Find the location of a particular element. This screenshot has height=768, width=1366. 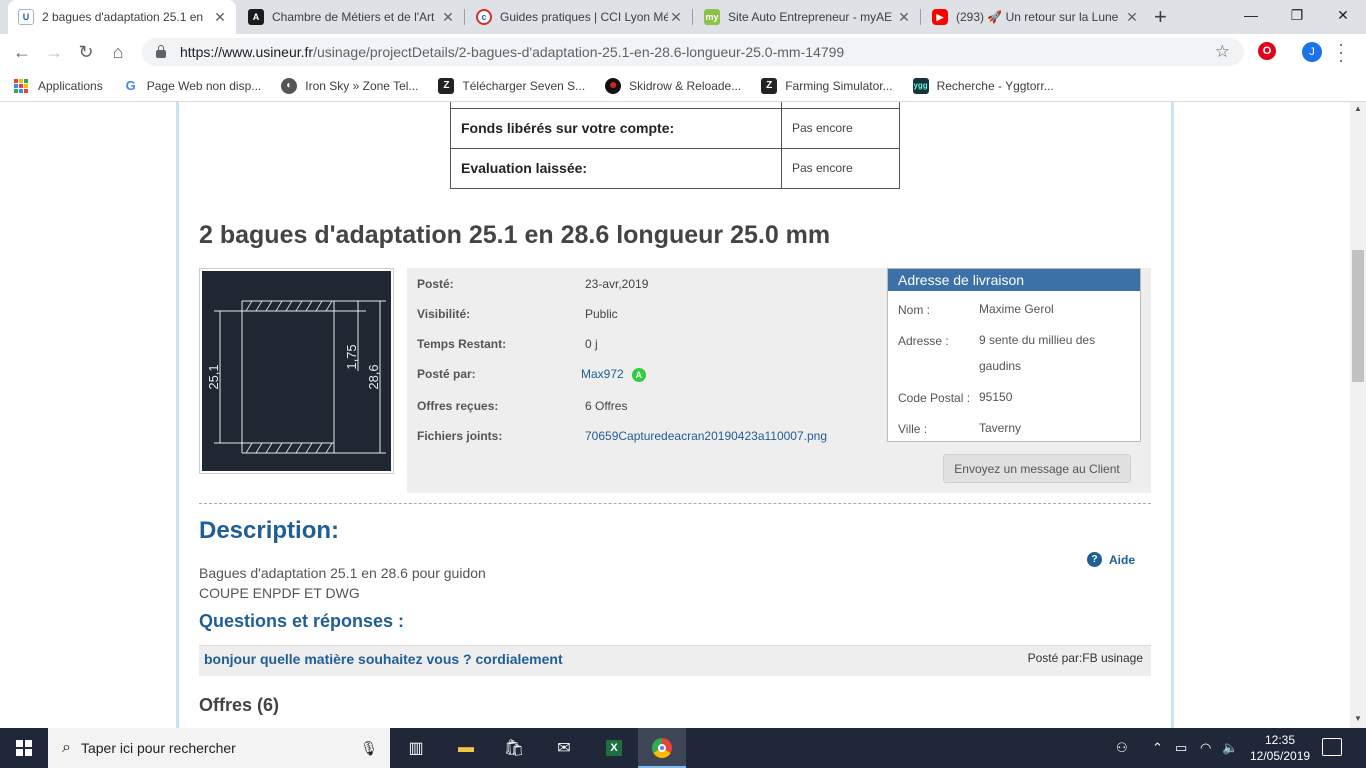

home-icon: ⌂ is located at coordinates (118, 52).